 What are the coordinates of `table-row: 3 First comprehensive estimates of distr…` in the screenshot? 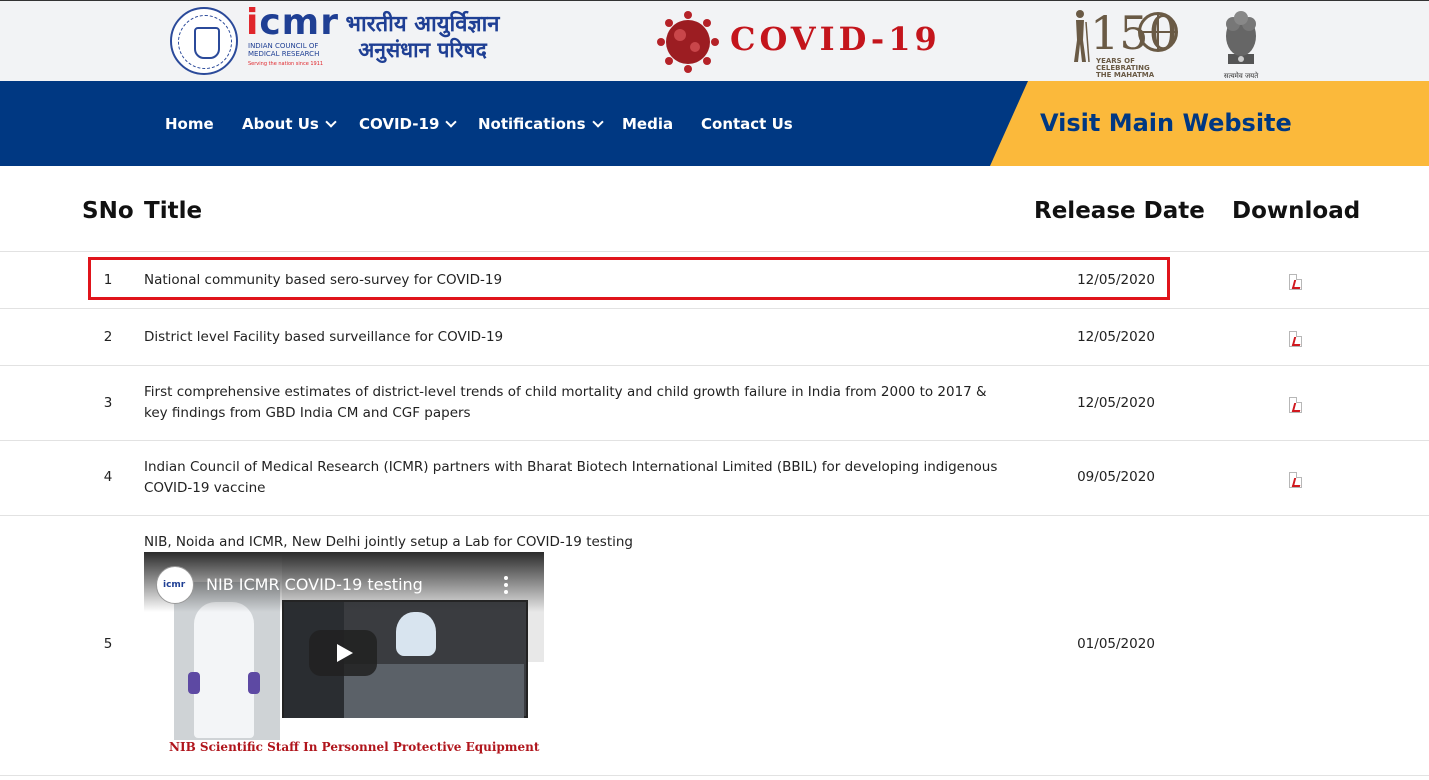 It's located at (714, 403).